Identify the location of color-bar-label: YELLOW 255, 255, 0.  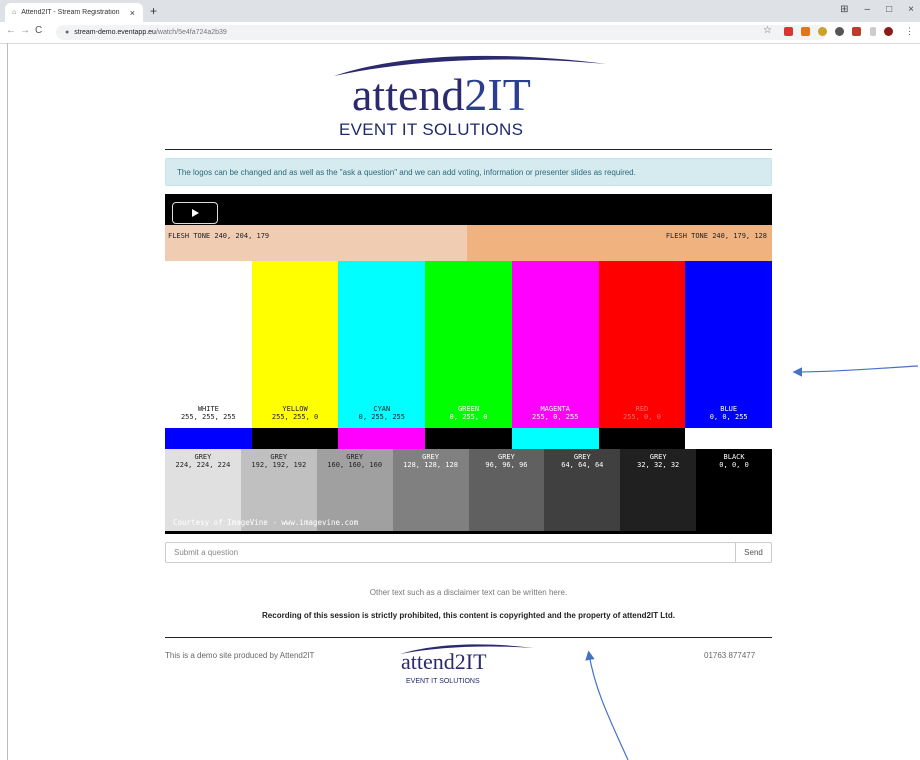
(295, 413).